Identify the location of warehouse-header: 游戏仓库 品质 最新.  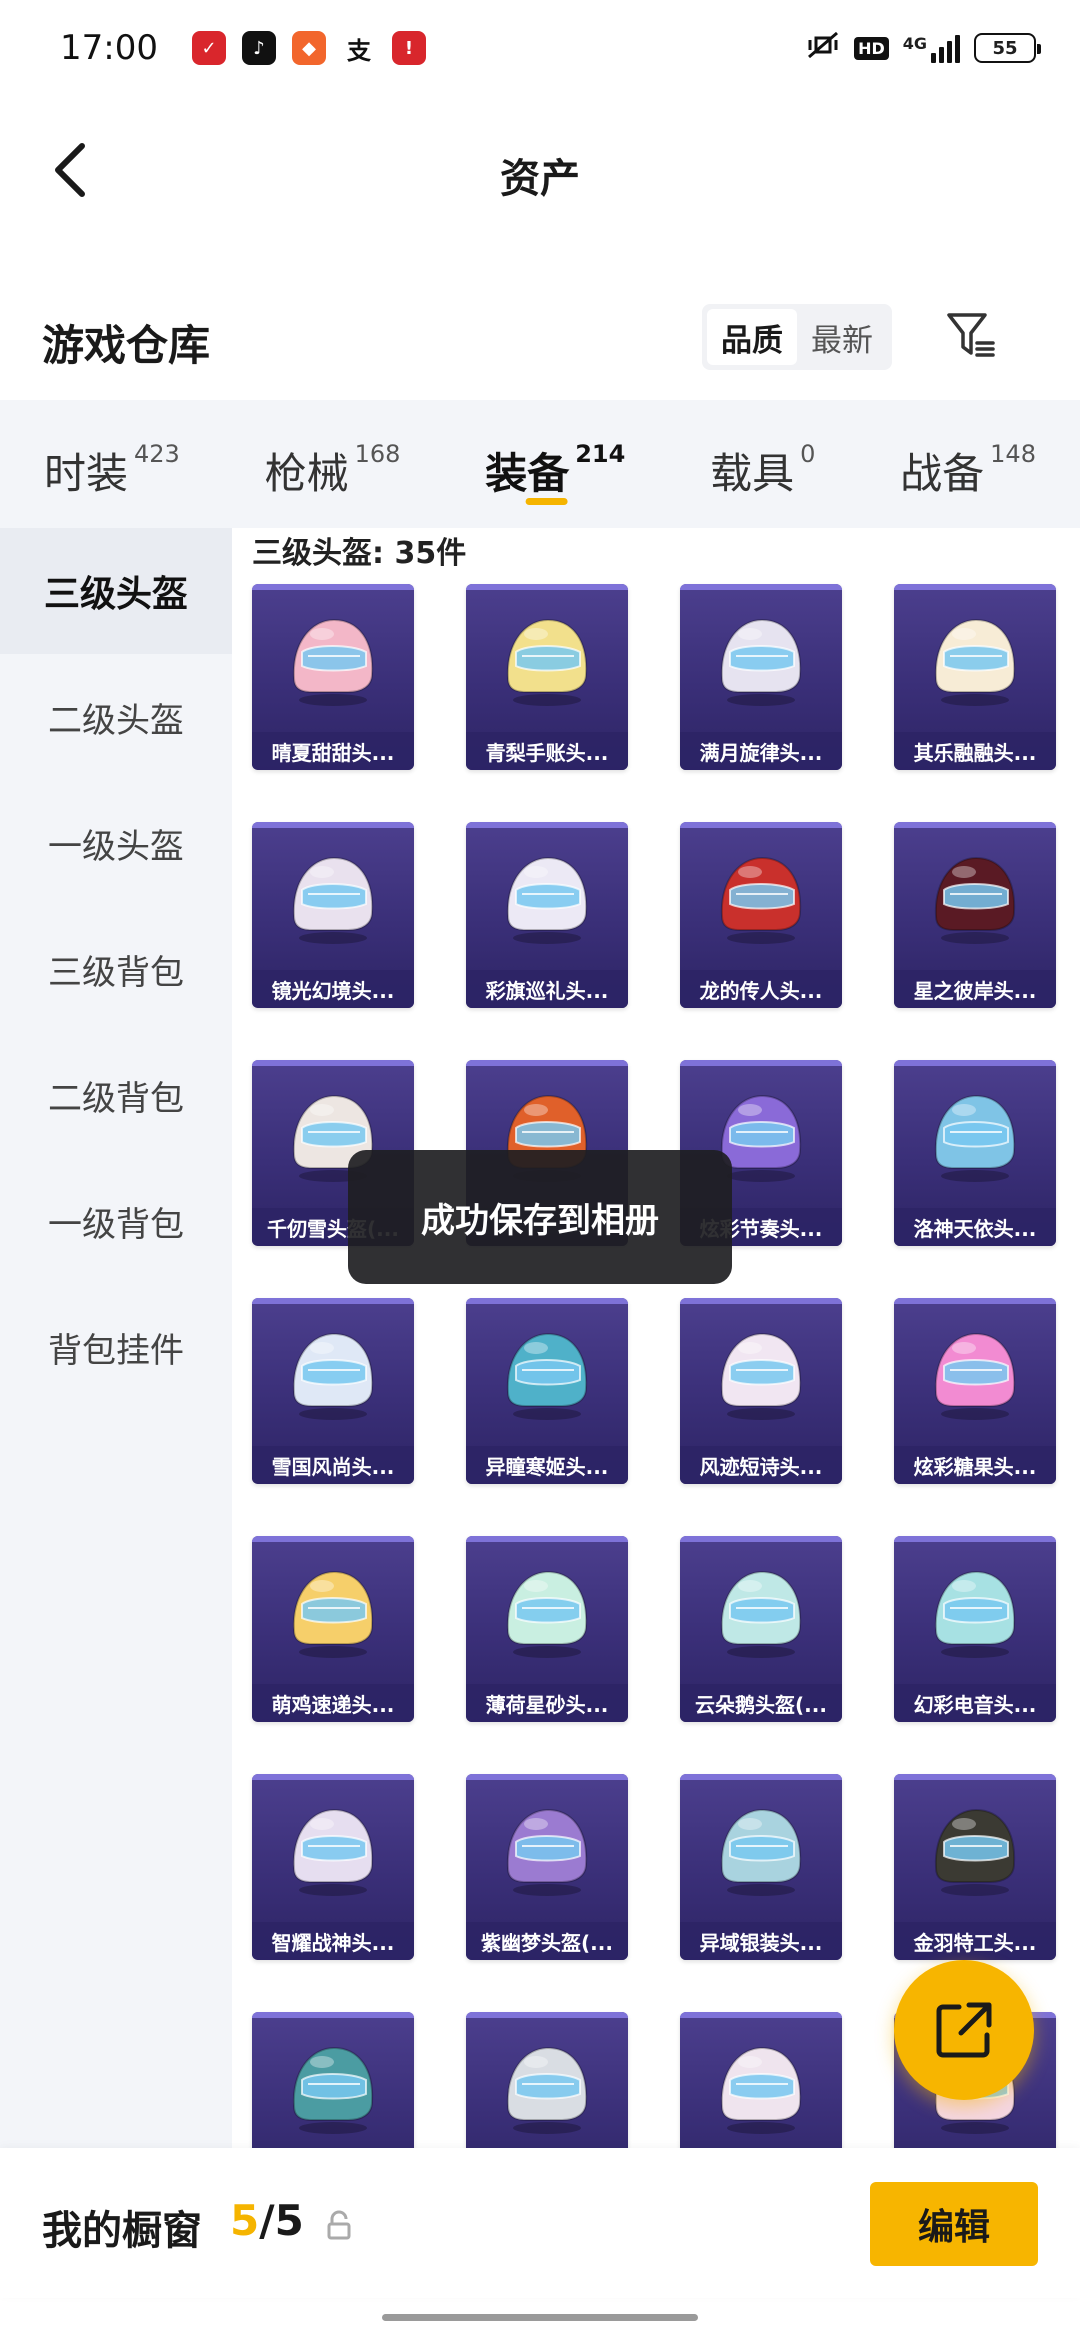
(540, 340).